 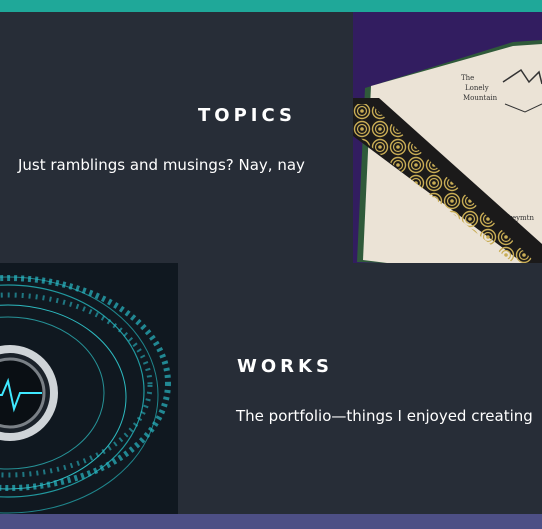 What do you see at coordinates (480, 98) in the screenshot?
I see `svg-text: Mountain` at bounding box center [480, 98].